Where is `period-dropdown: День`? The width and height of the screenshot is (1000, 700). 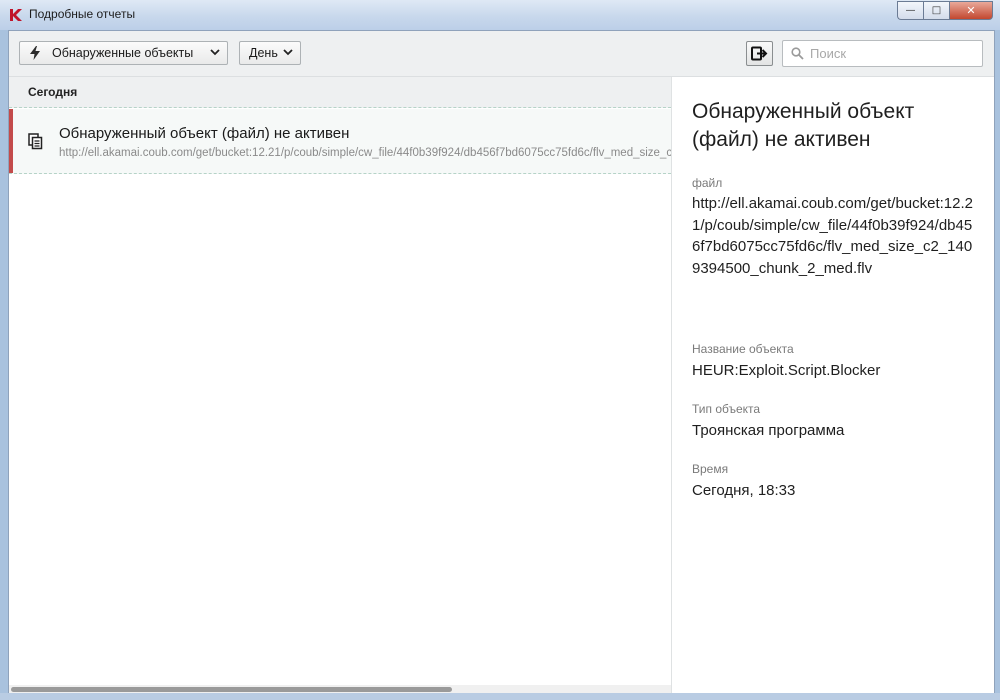
period-dropdown: День is located at coordinates (270, 53).